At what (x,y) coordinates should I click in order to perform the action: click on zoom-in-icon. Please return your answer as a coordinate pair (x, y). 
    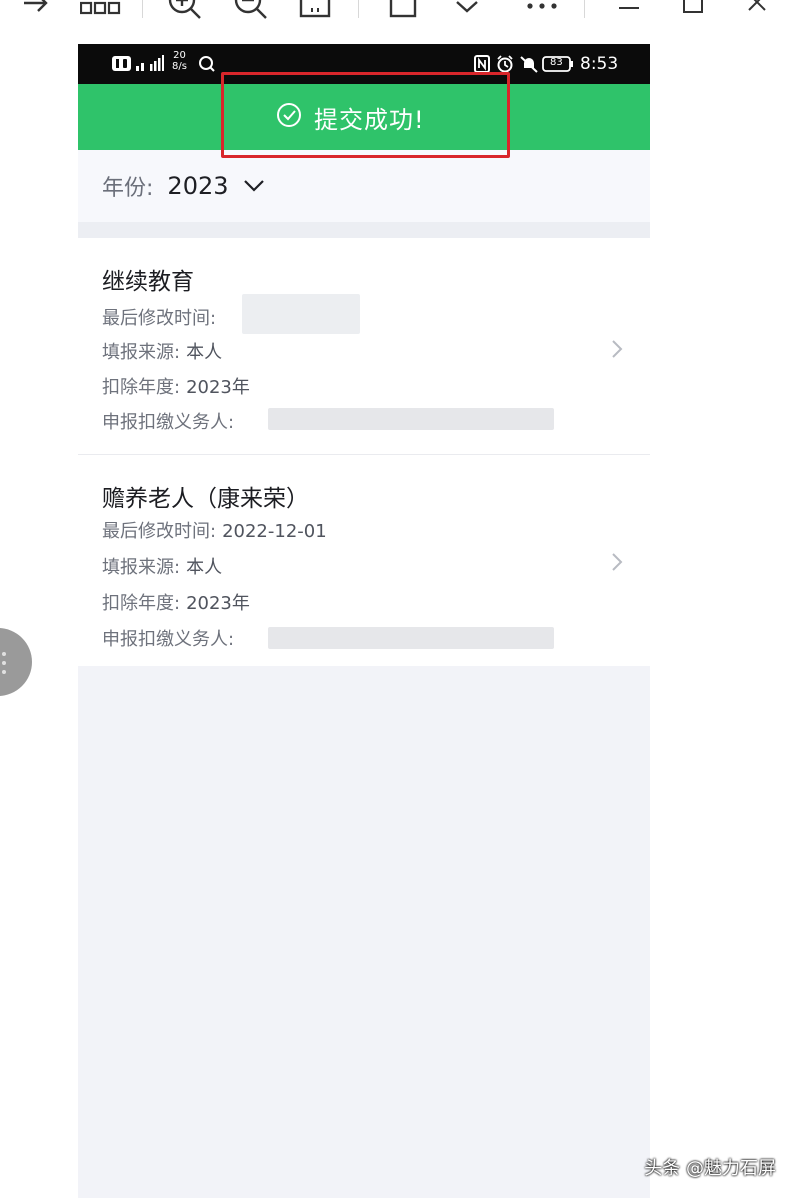
    Looking at the image, I should click on (185, 10).